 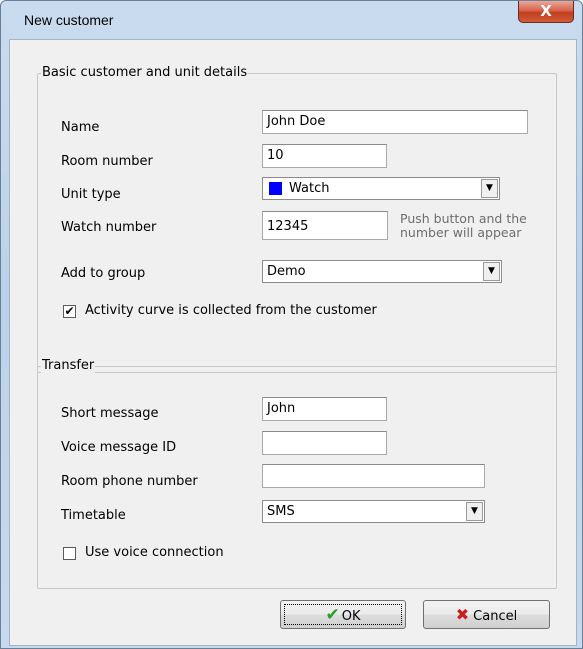 I want to click on check-icon: ✔, so click(x=332, y=615).